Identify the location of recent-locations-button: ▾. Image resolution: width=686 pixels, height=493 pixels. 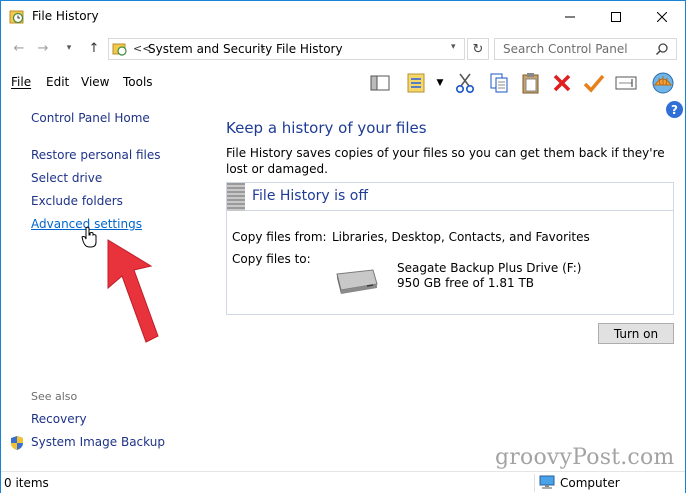
(69, 48).